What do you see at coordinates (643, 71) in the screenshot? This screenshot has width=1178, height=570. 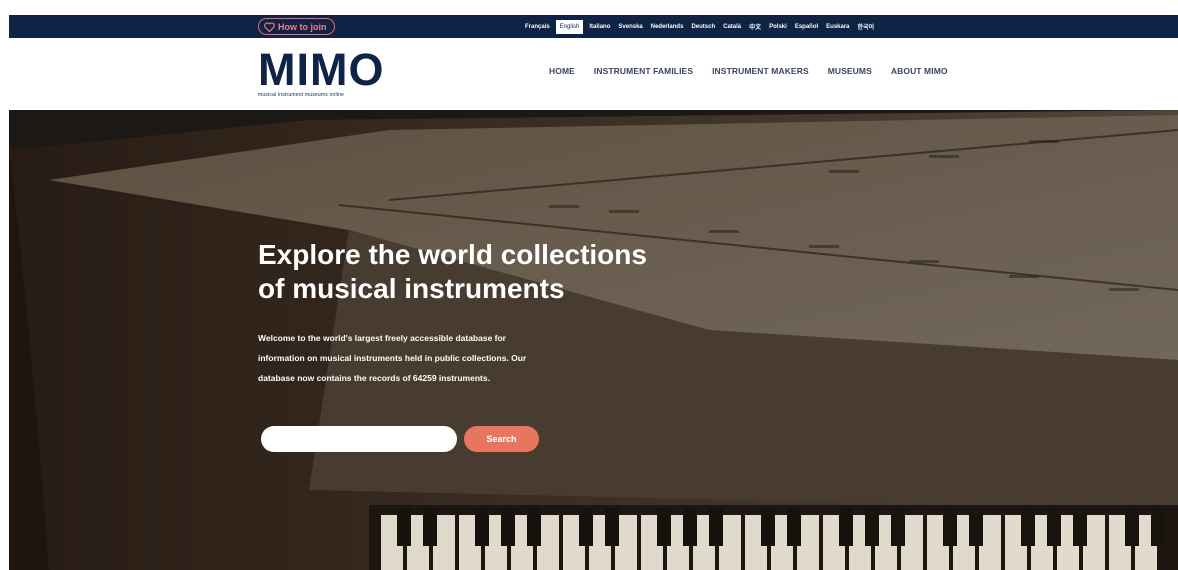 I see `nav-item-instrument-families: INSTRUMENT FAMILIES` at bounding box center [643, 71].